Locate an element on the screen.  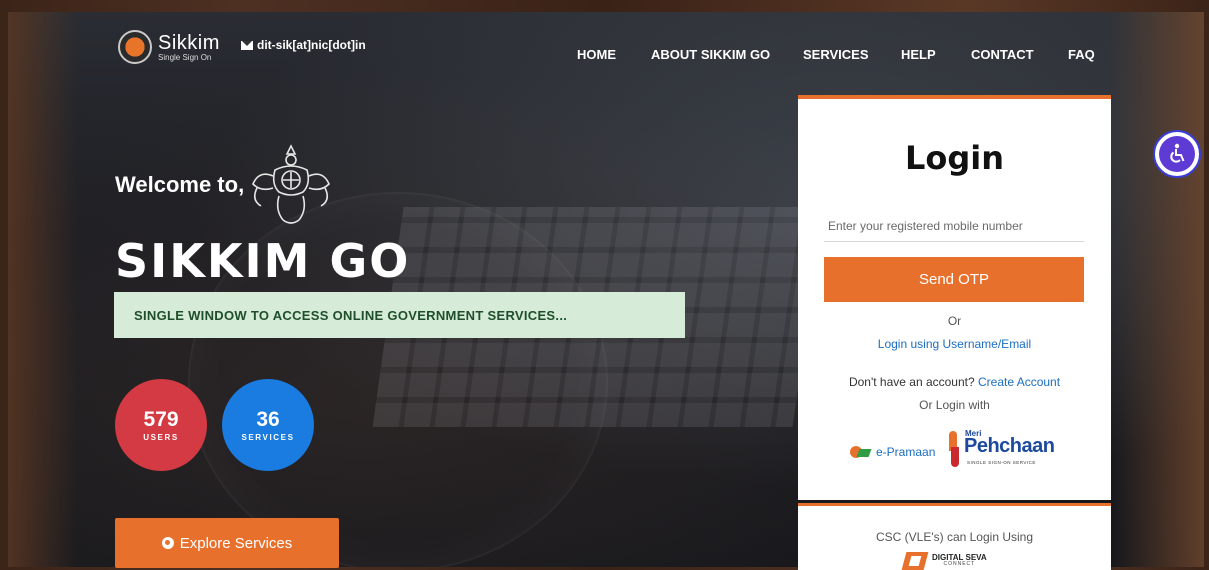
epramaan-icon is located at coordinates (861, 452).